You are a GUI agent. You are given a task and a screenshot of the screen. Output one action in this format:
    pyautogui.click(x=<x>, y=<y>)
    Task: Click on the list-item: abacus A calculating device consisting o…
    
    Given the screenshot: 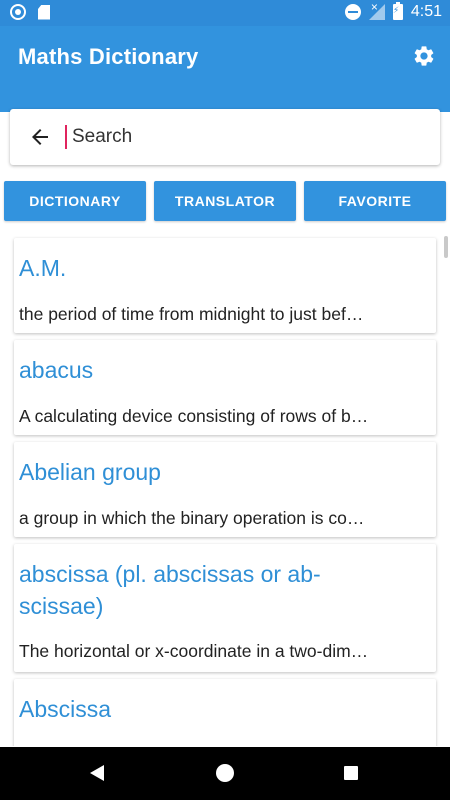 What is the action you would take?
    pyautogui.click(x=225, y=387)
    